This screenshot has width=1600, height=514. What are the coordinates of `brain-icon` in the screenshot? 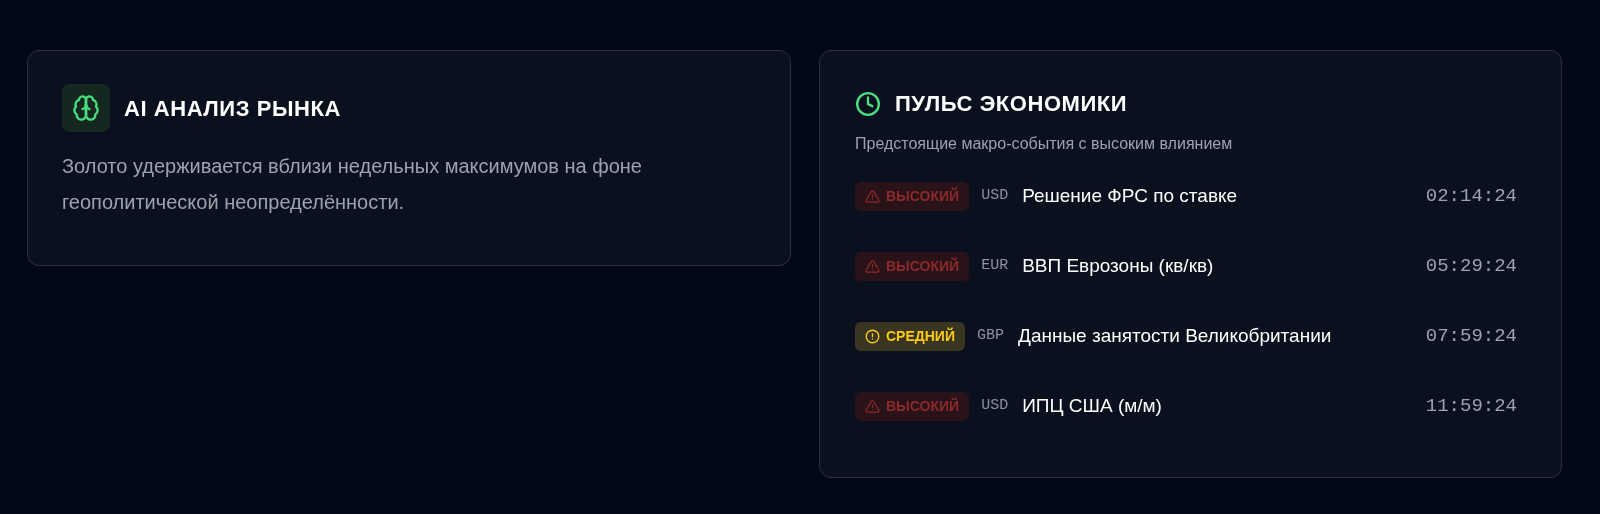 It's located at (86, 108).